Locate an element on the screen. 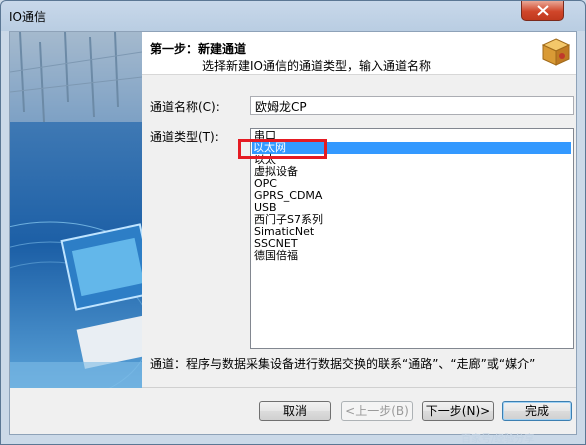 Image resolution: width=586 pixels, height=445 pixels. list-item: 德国倍福 is located at coordinates (275, 256).